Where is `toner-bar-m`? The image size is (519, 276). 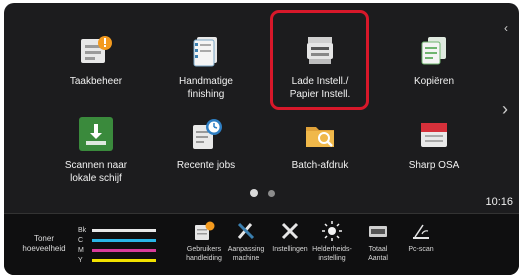
toner-bar-m is located at coordinates (124, 250).